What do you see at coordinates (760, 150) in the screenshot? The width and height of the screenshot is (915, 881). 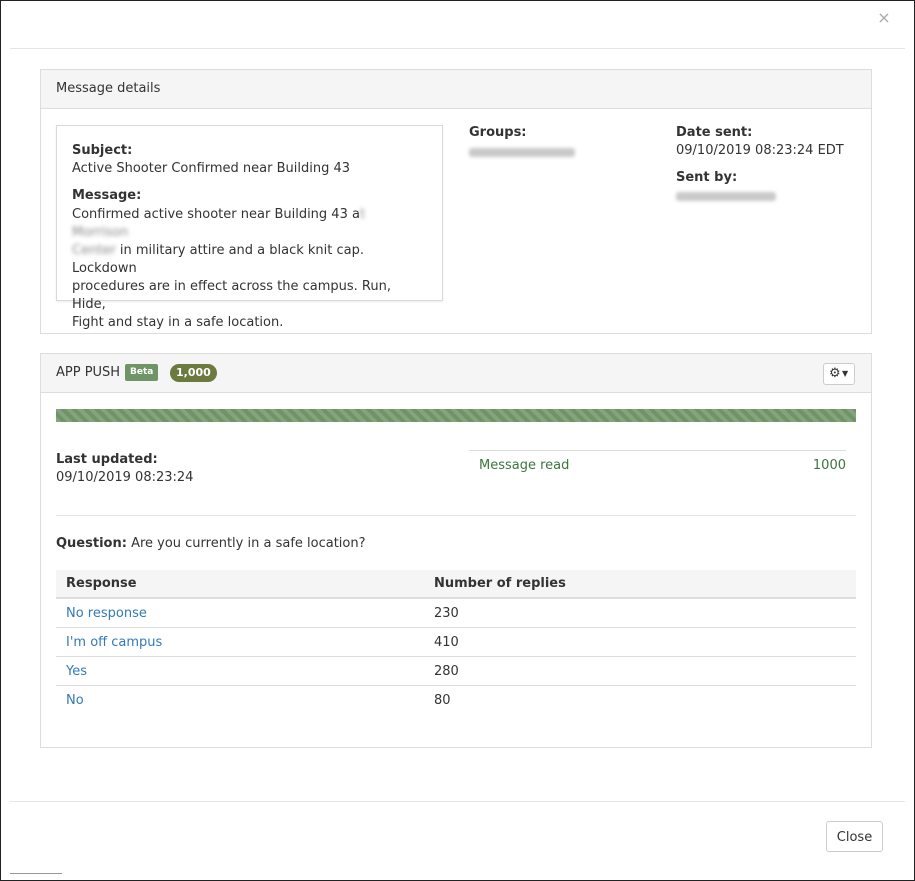 I see `date-sent-value: 09/10/2019 08:23:24 EDT` at bounding box center [760, 150].